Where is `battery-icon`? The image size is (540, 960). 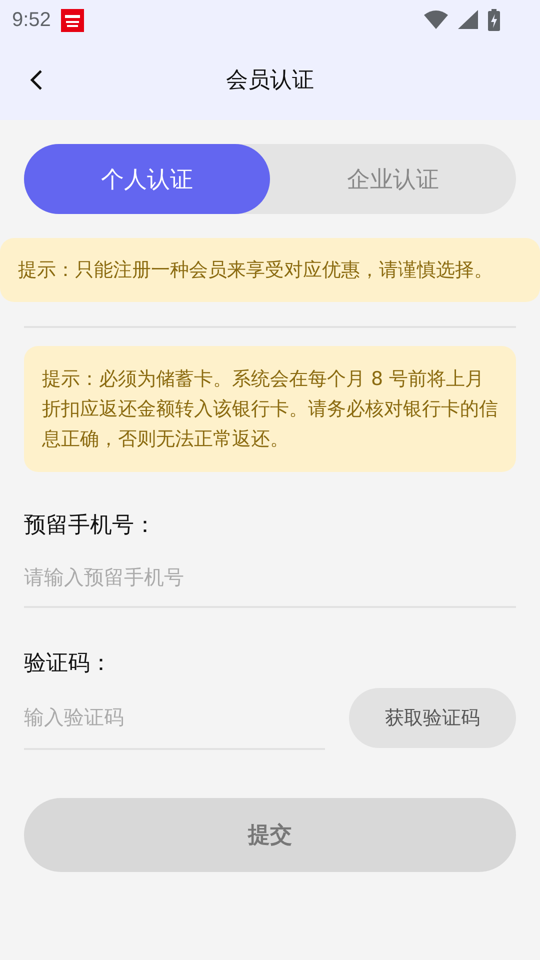 battery-icon is located at coordinates (494, 20).